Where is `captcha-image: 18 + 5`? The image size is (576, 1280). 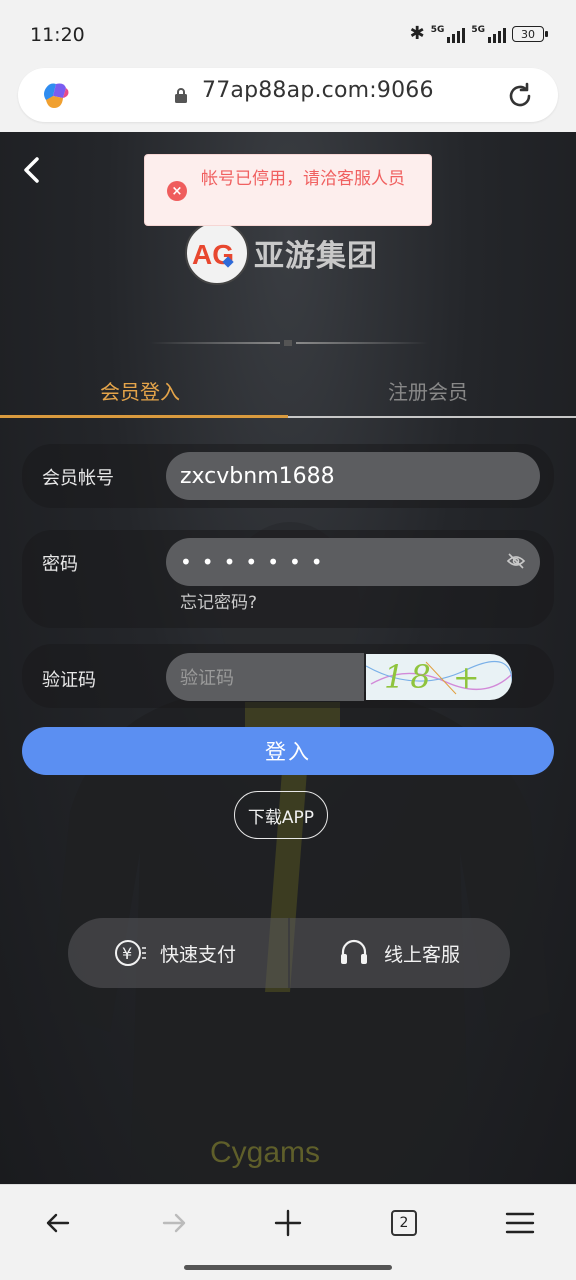 captcha-image: 18 + 5 is located at coordinates (439, 677).